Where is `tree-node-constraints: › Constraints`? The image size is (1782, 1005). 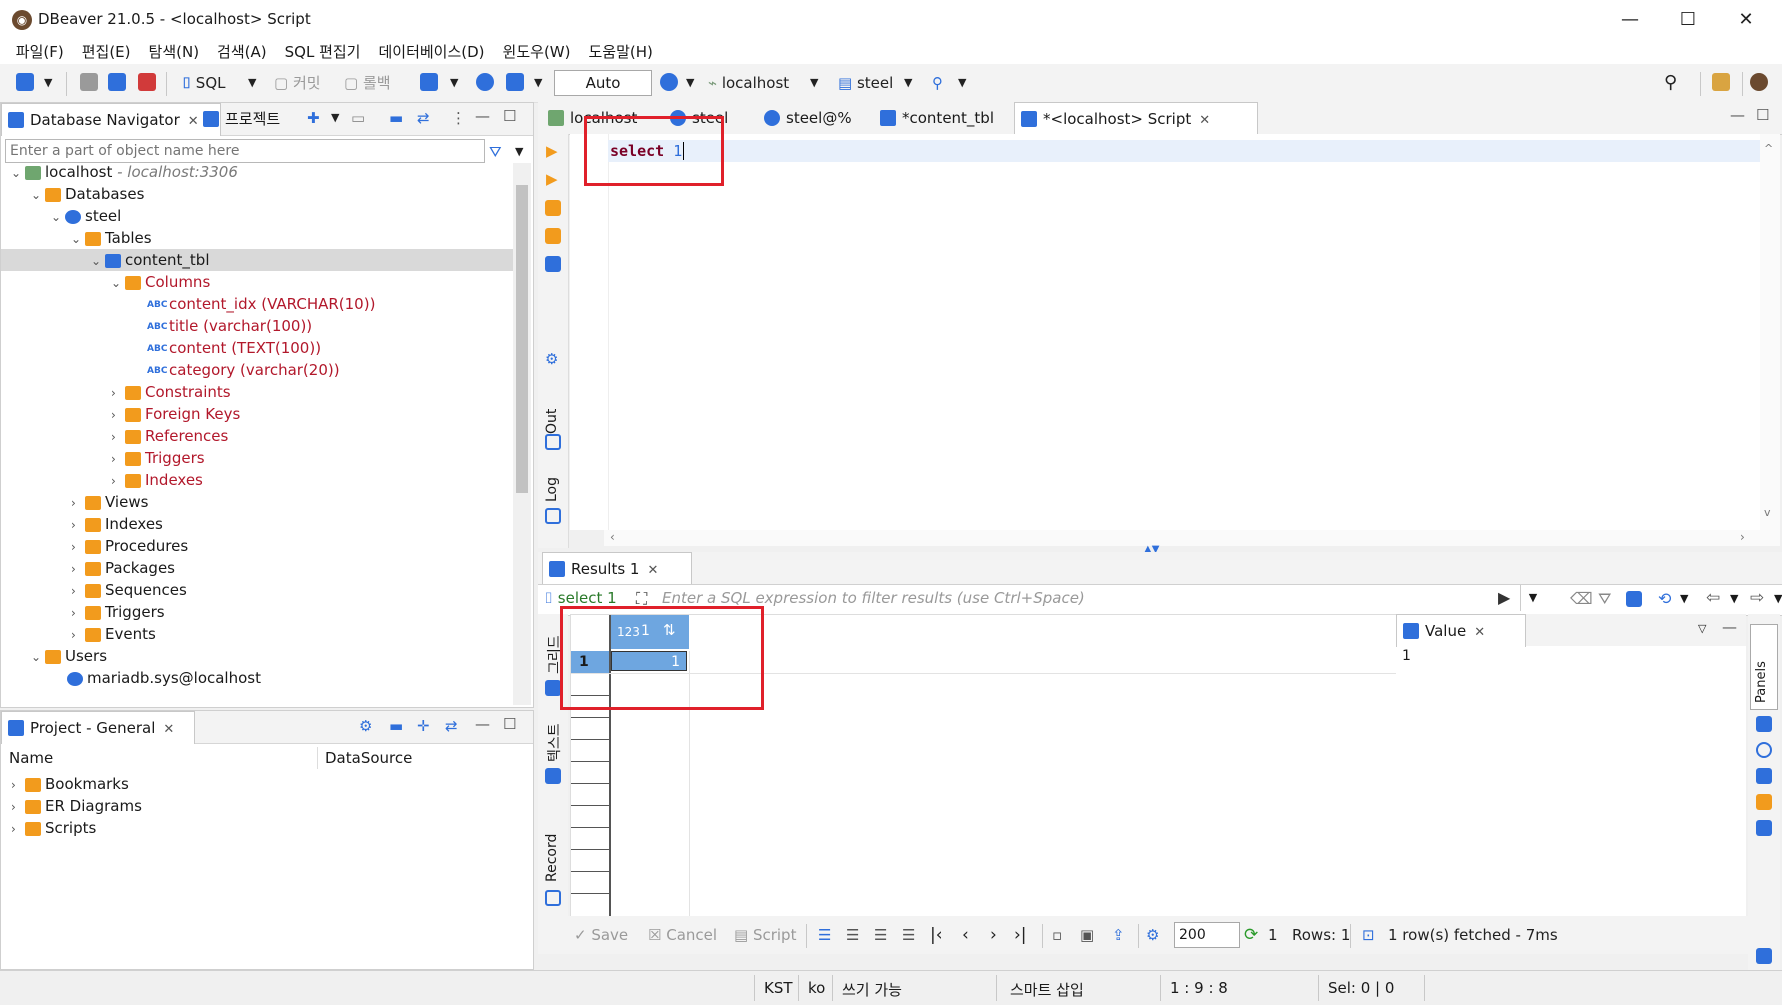 tree-node-constraints: › Constraints is located at coordinates (171, 392).